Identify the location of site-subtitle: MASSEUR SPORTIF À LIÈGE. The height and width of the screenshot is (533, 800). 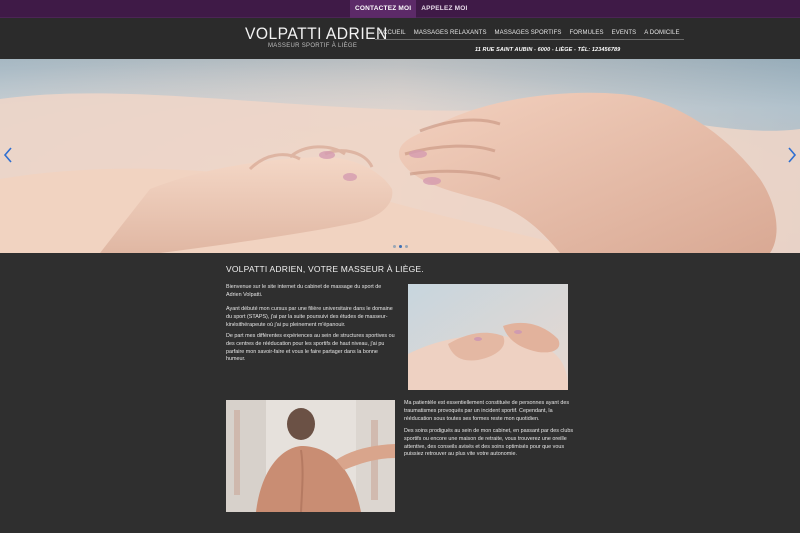
(313, 46).